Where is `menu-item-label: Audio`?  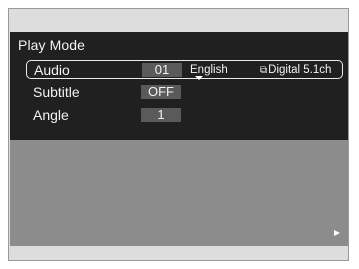
menu-item-label: Audio is located at coordinates (52, 70).